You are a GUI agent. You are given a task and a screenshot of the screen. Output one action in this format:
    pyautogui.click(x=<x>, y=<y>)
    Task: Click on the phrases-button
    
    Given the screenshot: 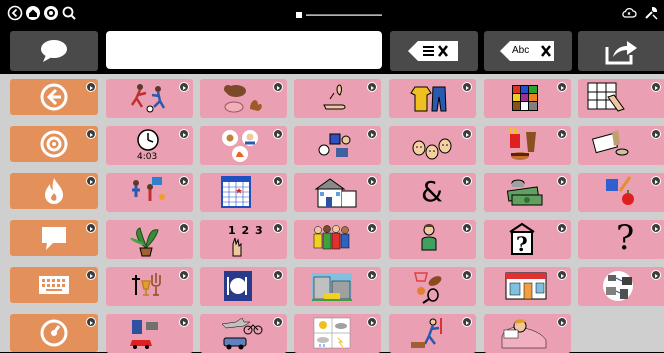 What is the action you would take?
    pyautogui.click(x=54, y=238)
    